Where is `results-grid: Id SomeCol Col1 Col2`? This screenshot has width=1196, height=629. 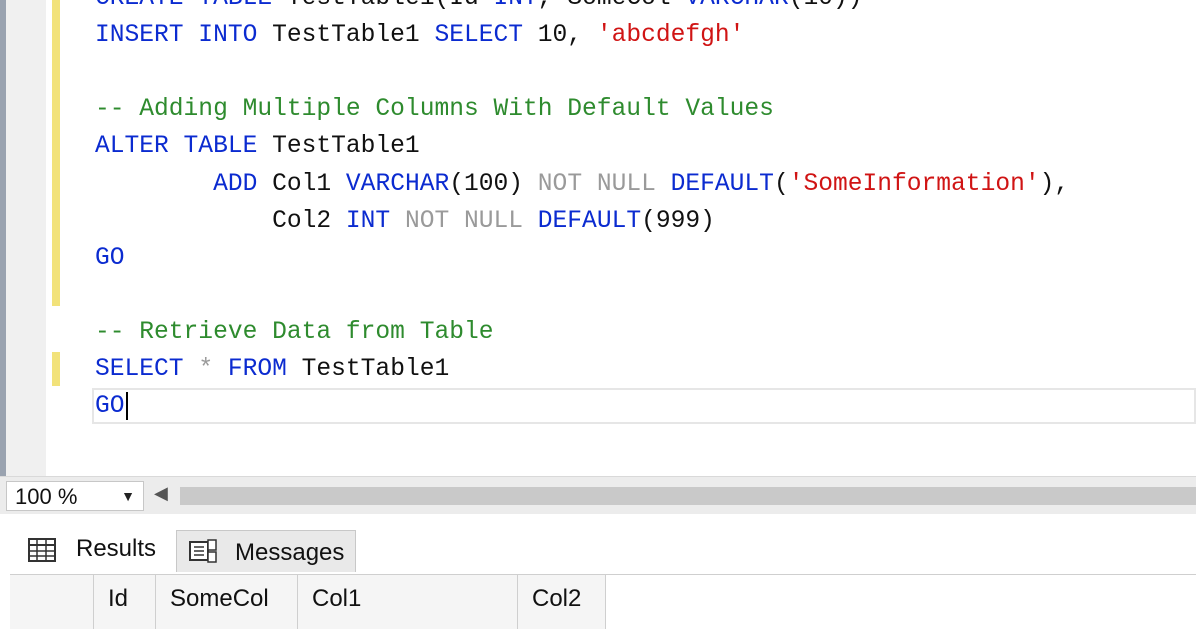 results-grid: Id SomeCol Col1 Col2 is located at coordinates (603, 601).